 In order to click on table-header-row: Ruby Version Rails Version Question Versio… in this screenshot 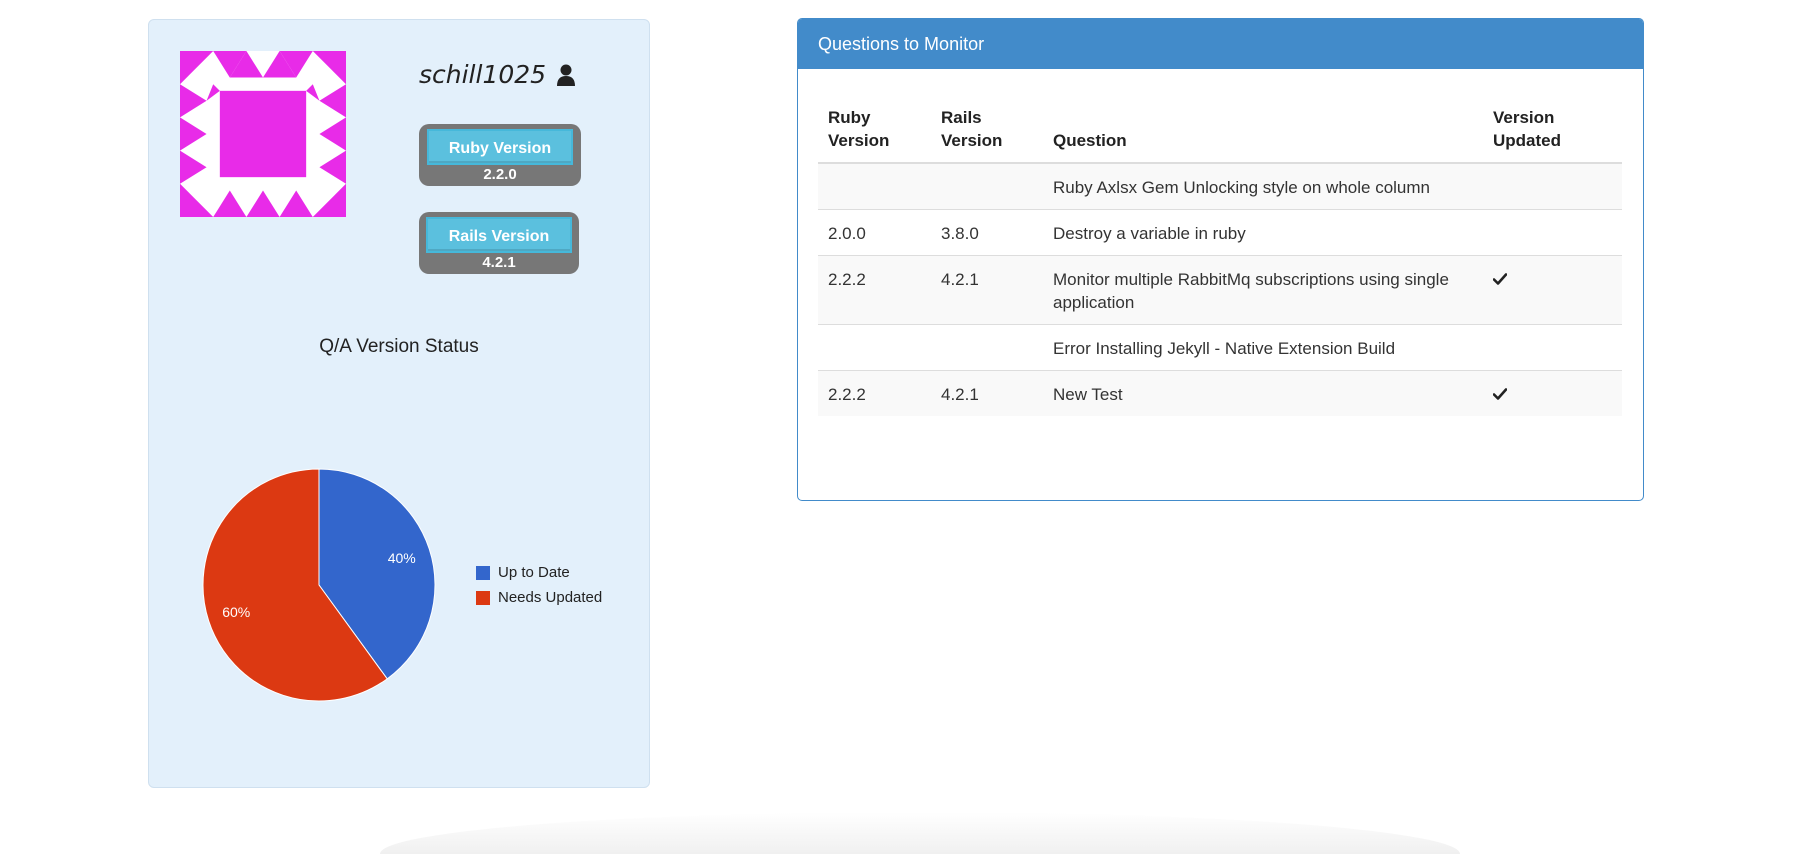, I will do `click(1220, 135)`.